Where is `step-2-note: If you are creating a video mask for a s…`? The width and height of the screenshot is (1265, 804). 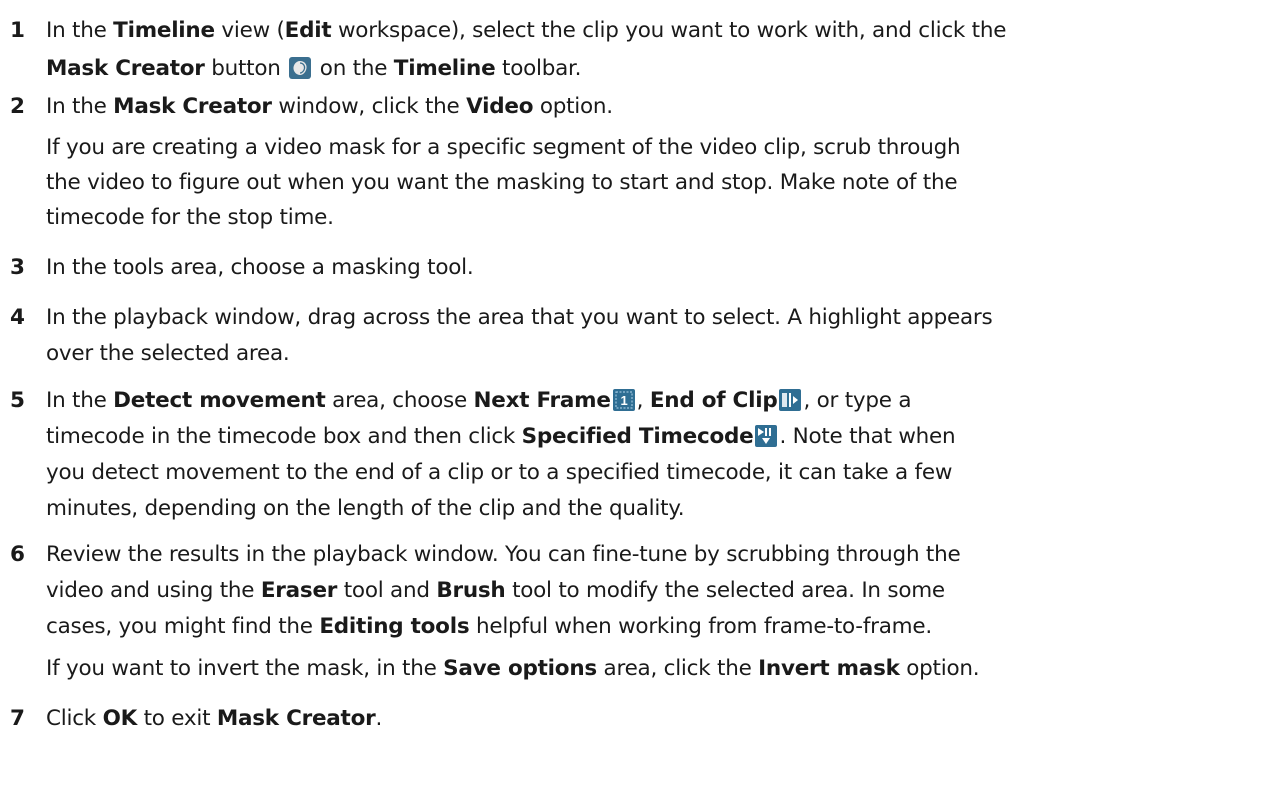 step-2-note: If you are creating a video mask for a s… is located at coordinates (651, 182).